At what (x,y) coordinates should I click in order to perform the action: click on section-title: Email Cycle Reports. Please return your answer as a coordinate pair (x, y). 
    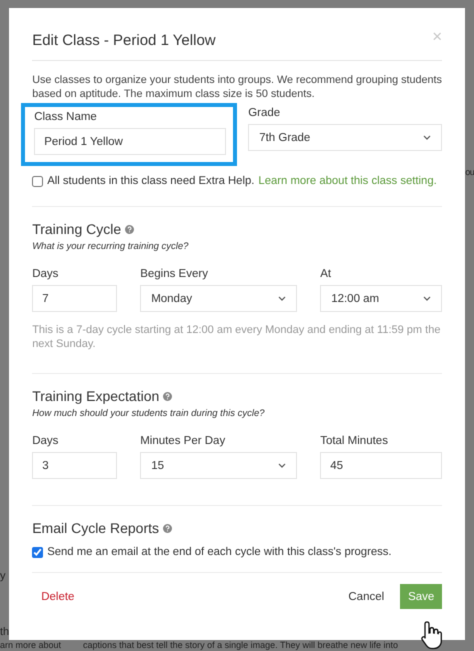
    Looking at the image, I should click on (96, 528).